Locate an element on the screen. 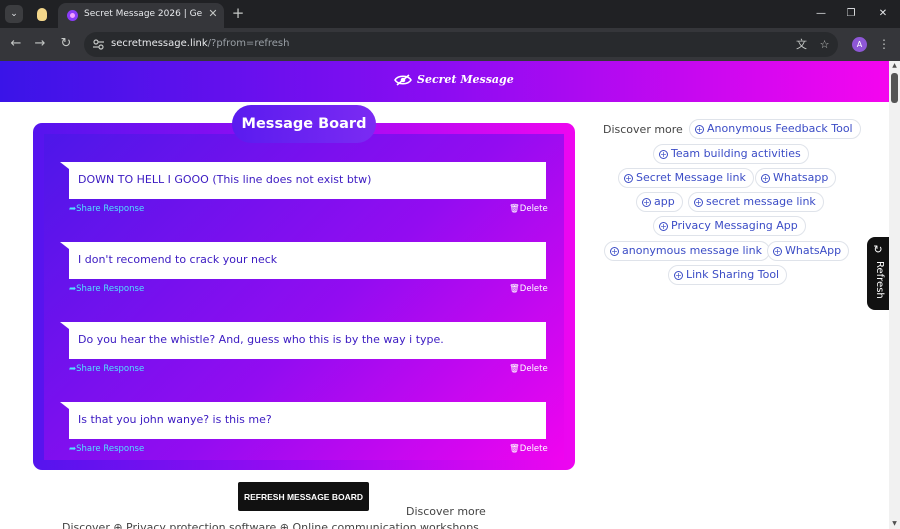 The width and height of the screenshot is (900, 529). forward-button: → is located at coordinates (40, 44).